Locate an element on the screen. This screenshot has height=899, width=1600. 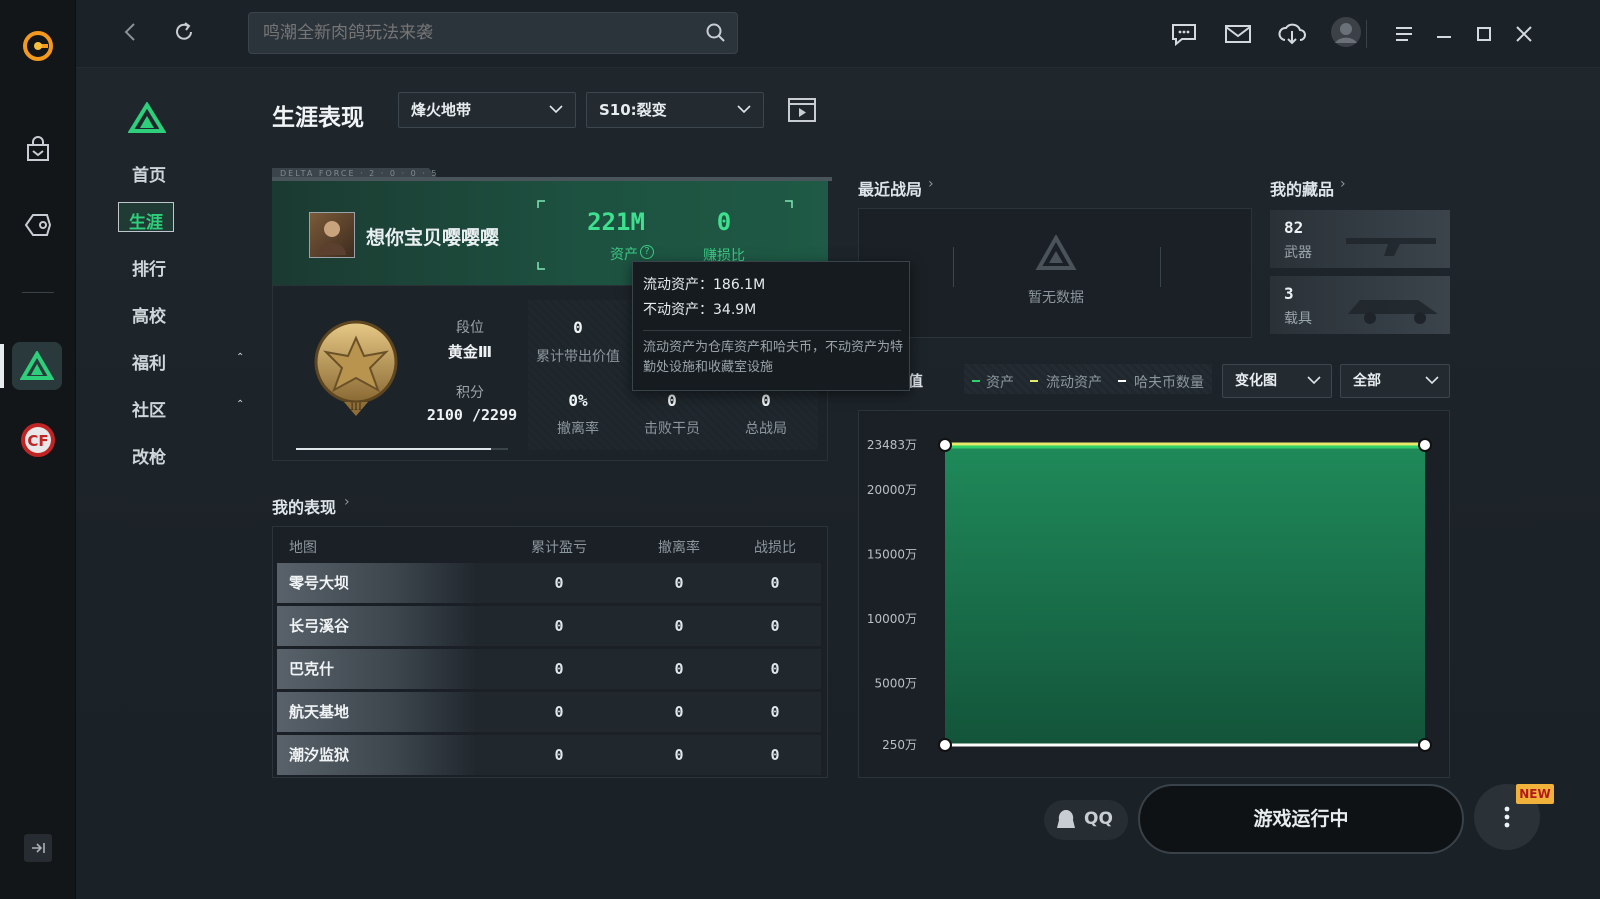
welfare-chevron-up-icon: ⌃ is located at coordinates (240, 357).